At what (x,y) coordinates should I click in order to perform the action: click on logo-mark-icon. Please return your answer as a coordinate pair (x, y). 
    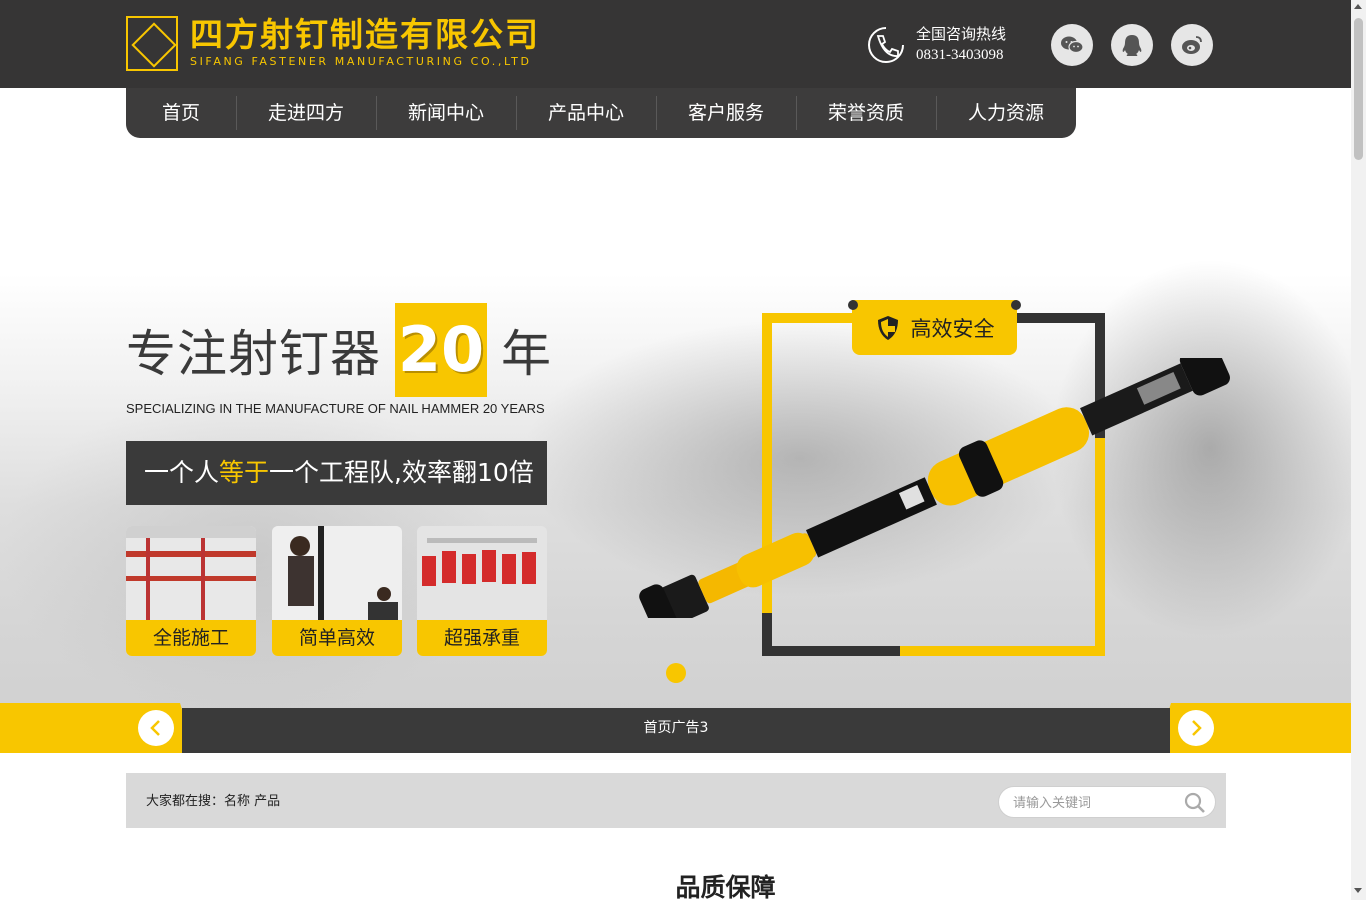
    Looking at the image, I should click on (152, 43).